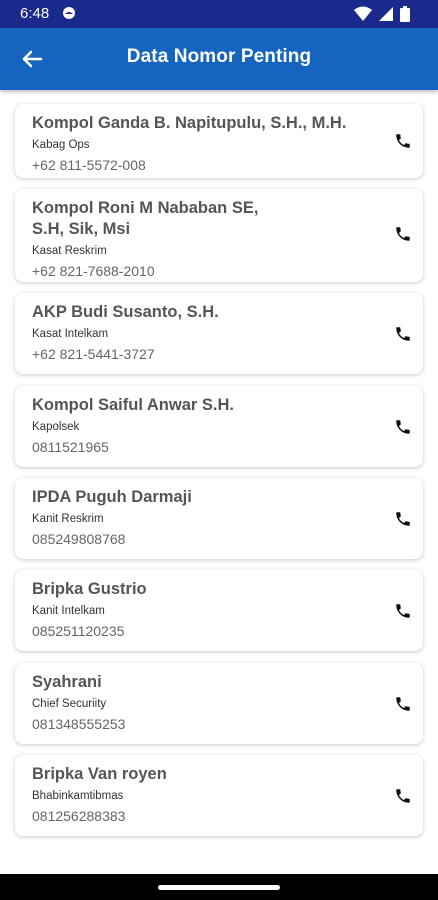 This screenshot has height=900, width=438. Describe the element at coordinates (78, 631) in the screenshot. I see `contact-phone: 085251120235` at that location.